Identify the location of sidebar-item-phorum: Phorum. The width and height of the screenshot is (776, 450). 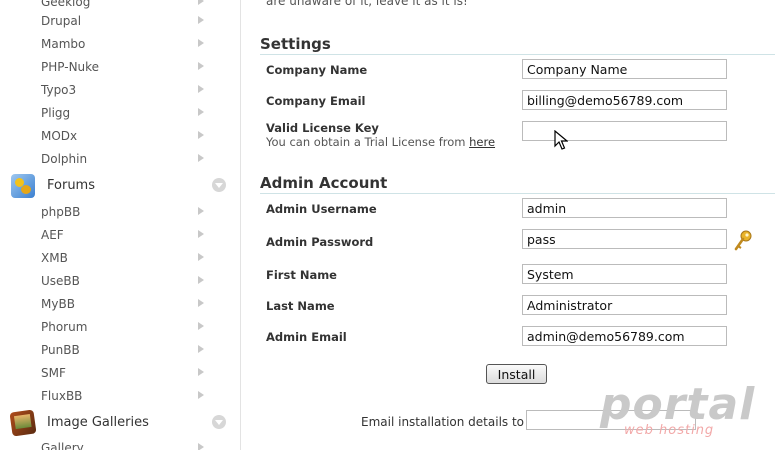
(120, 327).